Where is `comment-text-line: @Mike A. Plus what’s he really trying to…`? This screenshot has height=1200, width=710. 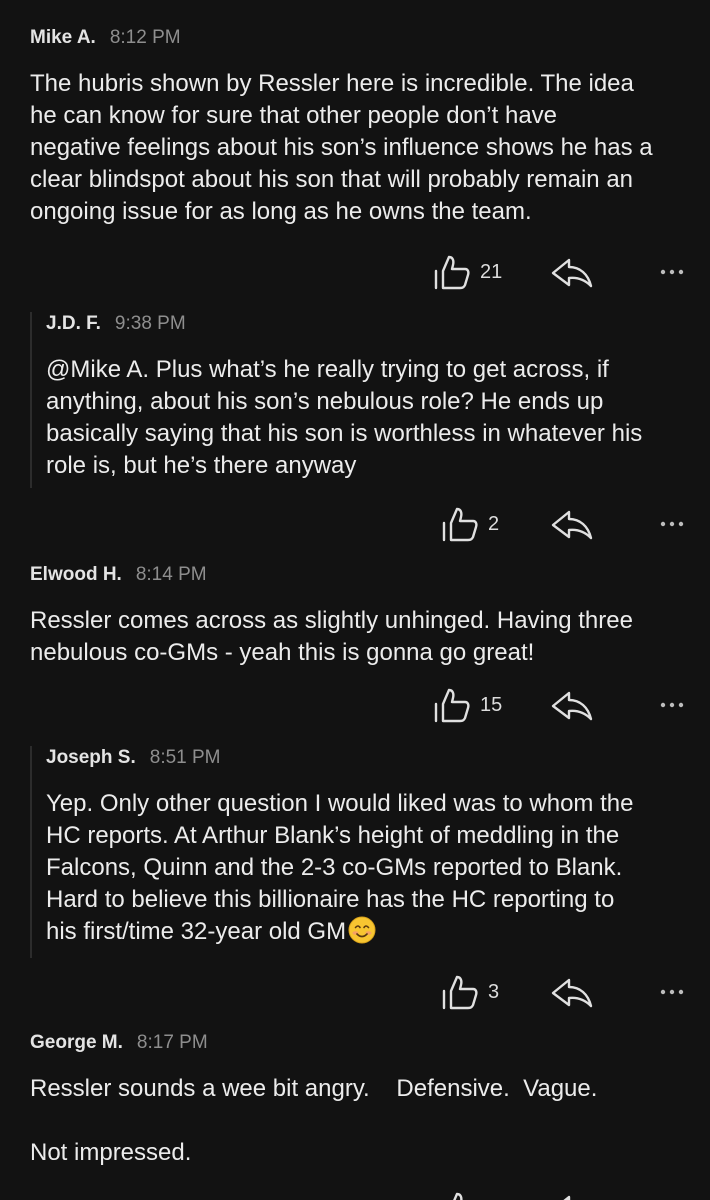
comment-text-line: @Mike A. Plus what’s he really trying to… is located at coordinates (327, 369).